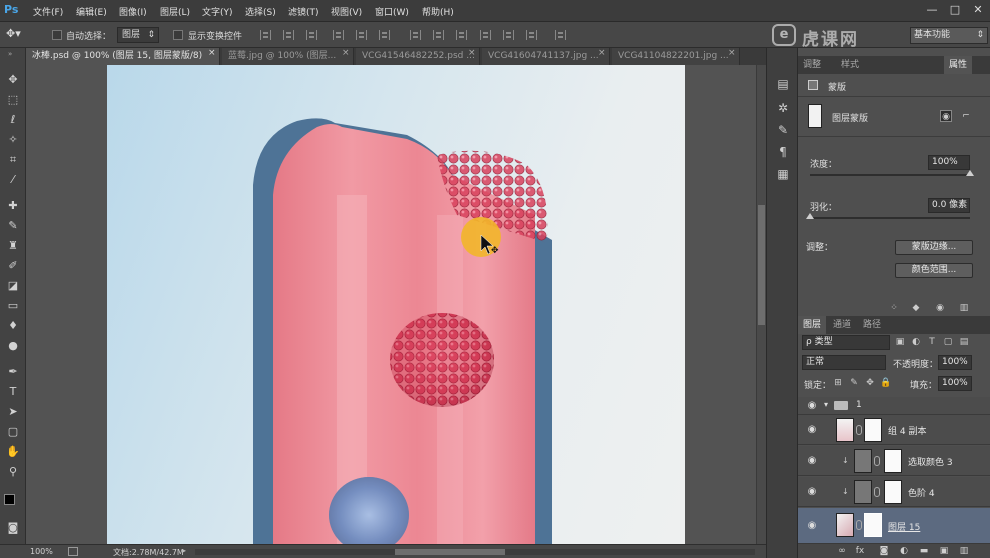 The height and width of the screenshot is (558, 990). Describe the element at coordinates (944, 551) in the screenshot. I see `new-layer-icon: ▣` at that location.